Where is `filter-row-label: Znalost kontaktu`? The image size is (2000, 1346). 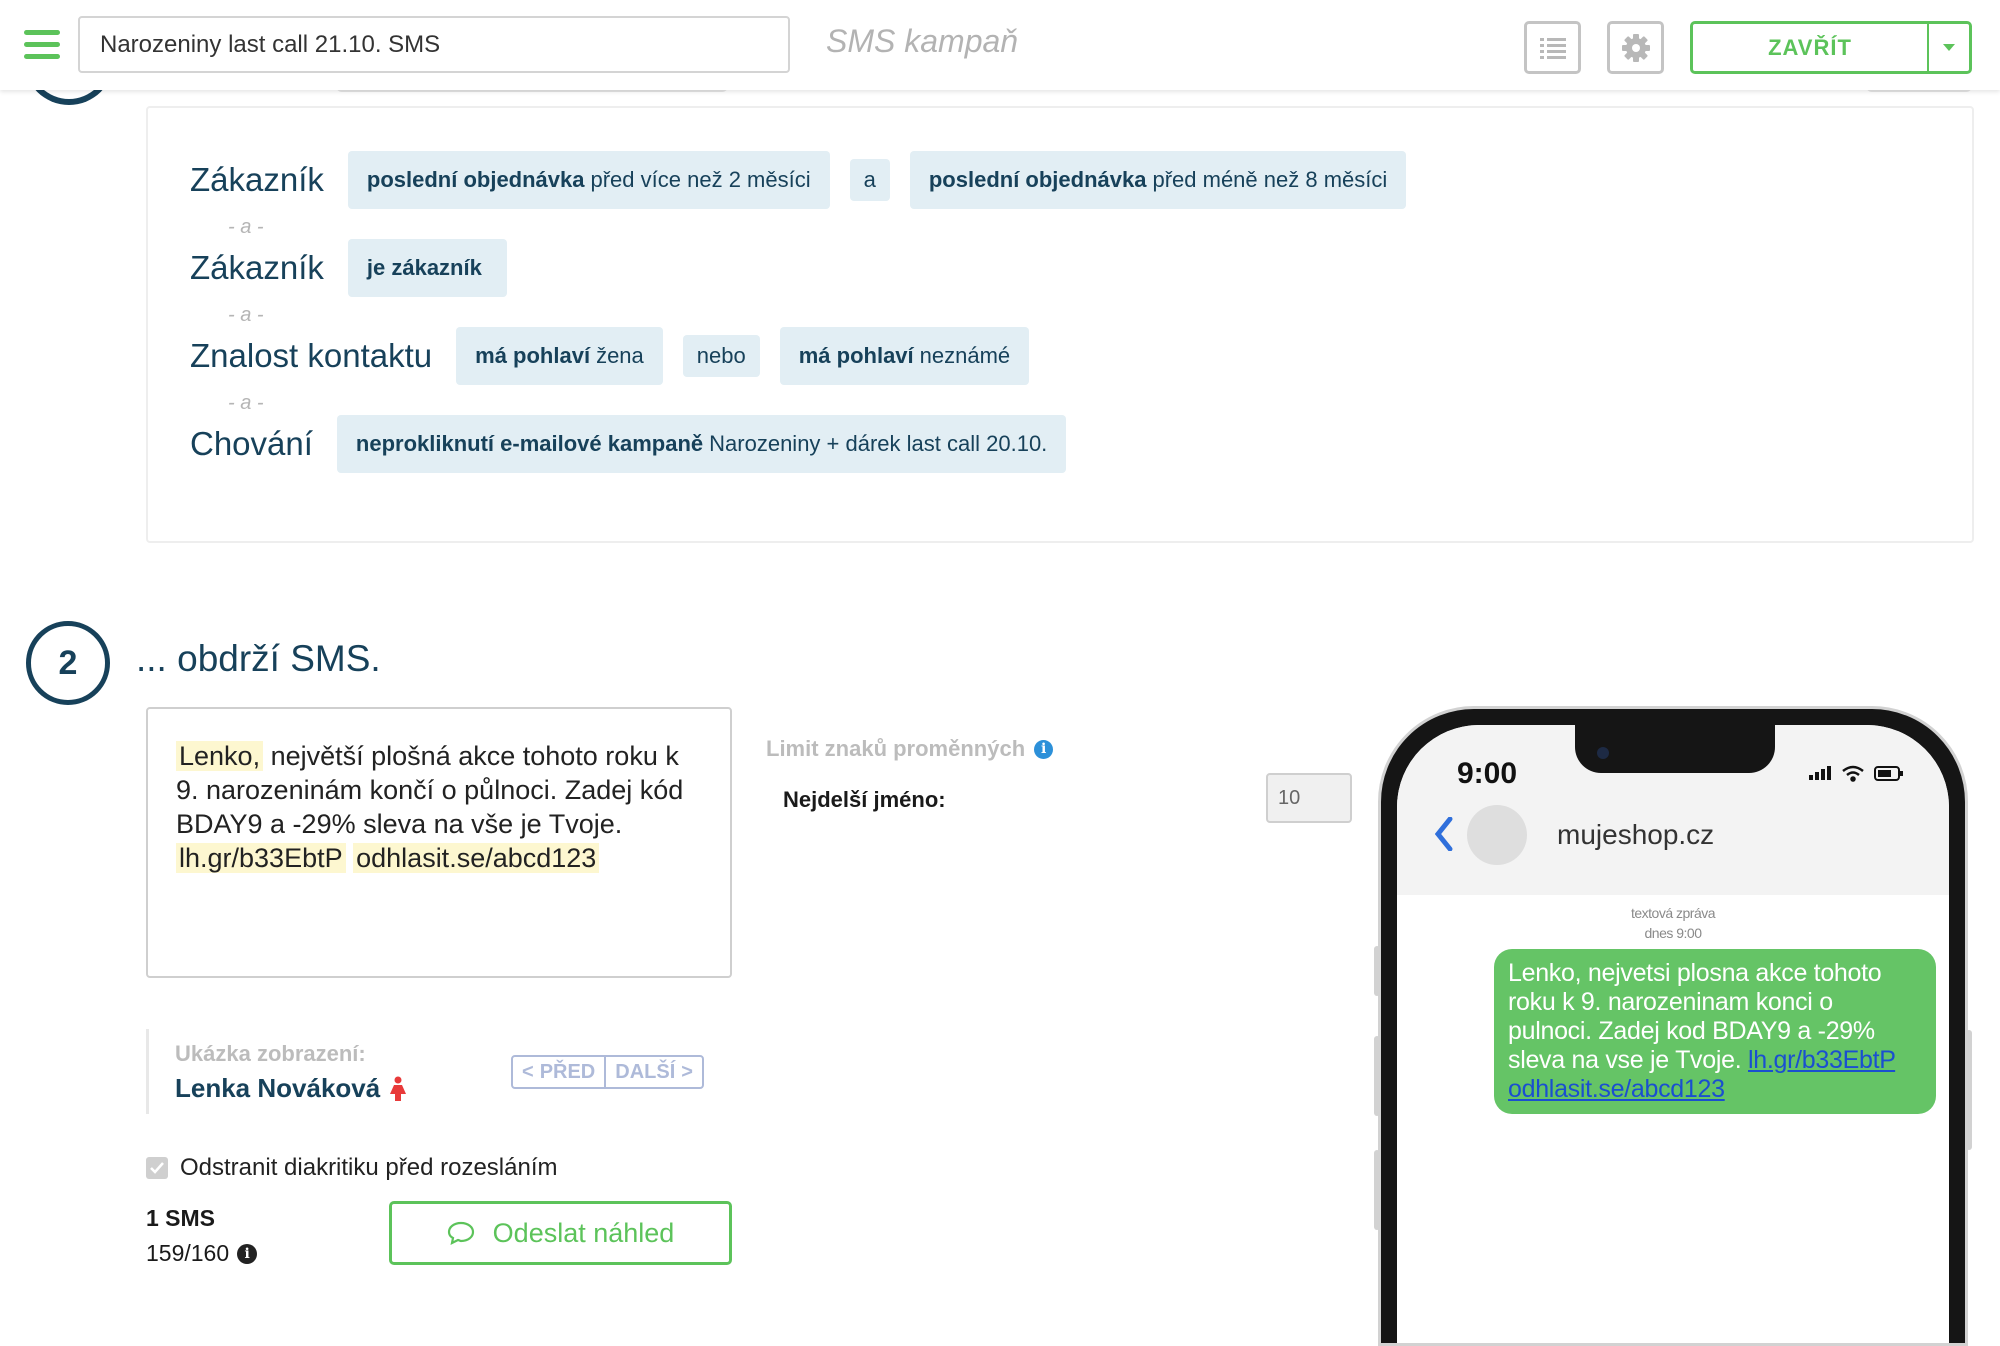
filter-row-label: Znalost kontaktu is located at coordinates (311, 355).